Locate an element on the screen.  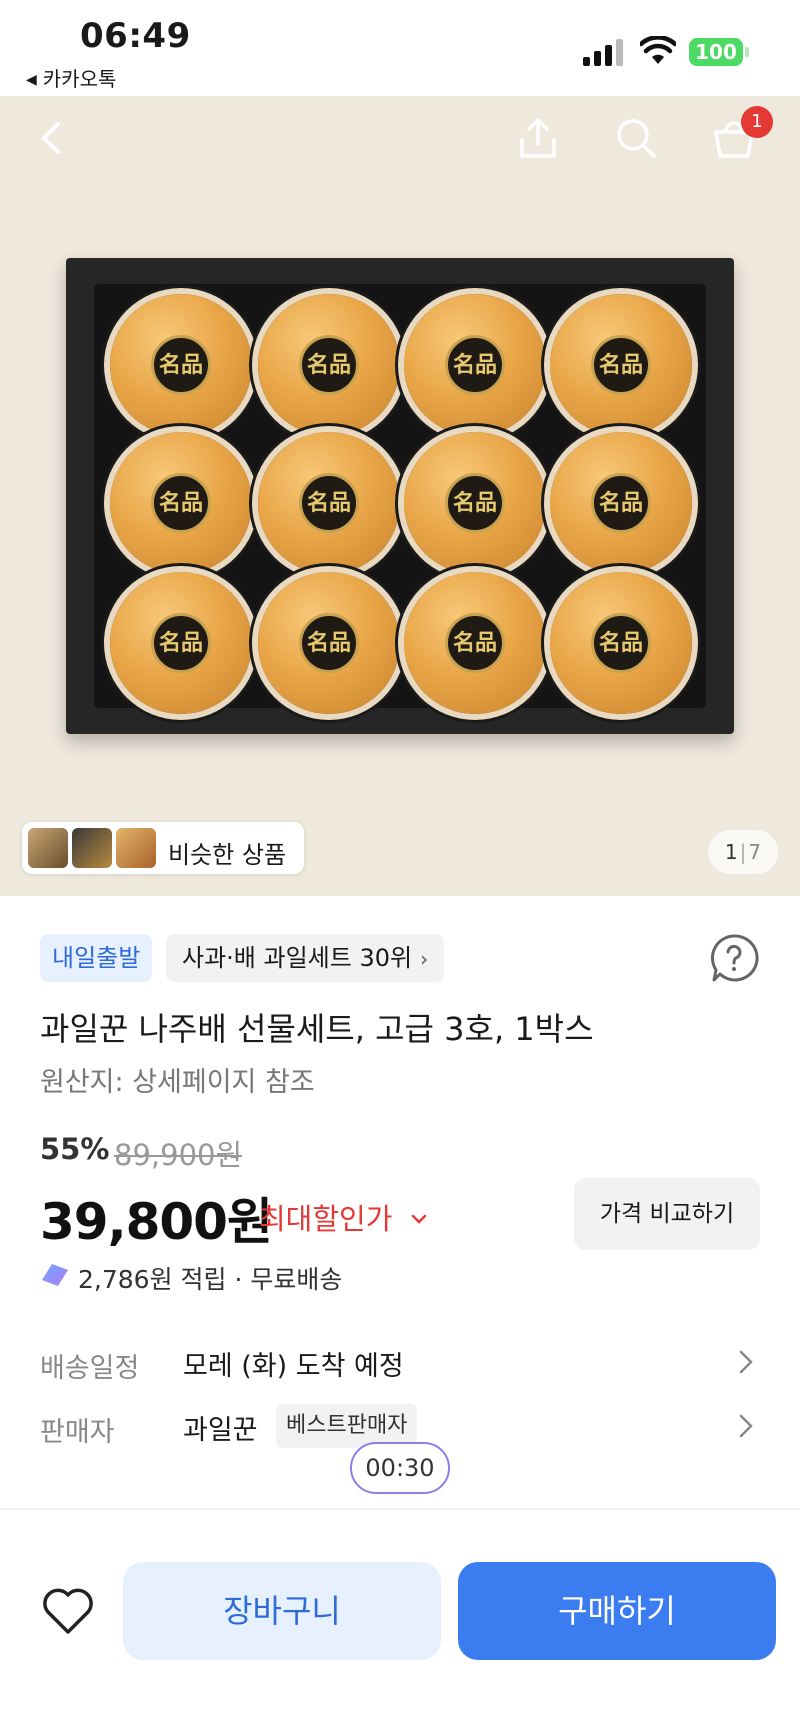
delivery-schedule-value: 모레 (화) 도착 예정 is located at coordinates (293, 1363).